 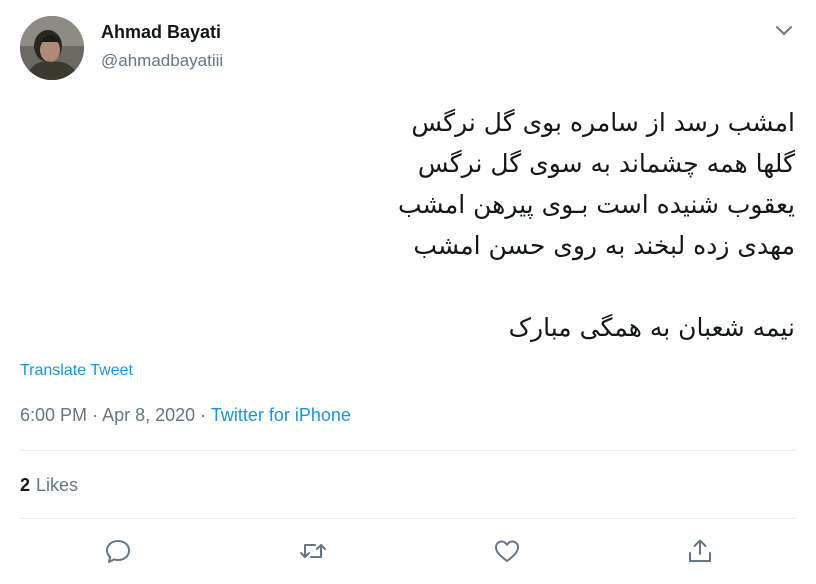 I want to click on chevron-down-icon, so click(x=784, y=30).